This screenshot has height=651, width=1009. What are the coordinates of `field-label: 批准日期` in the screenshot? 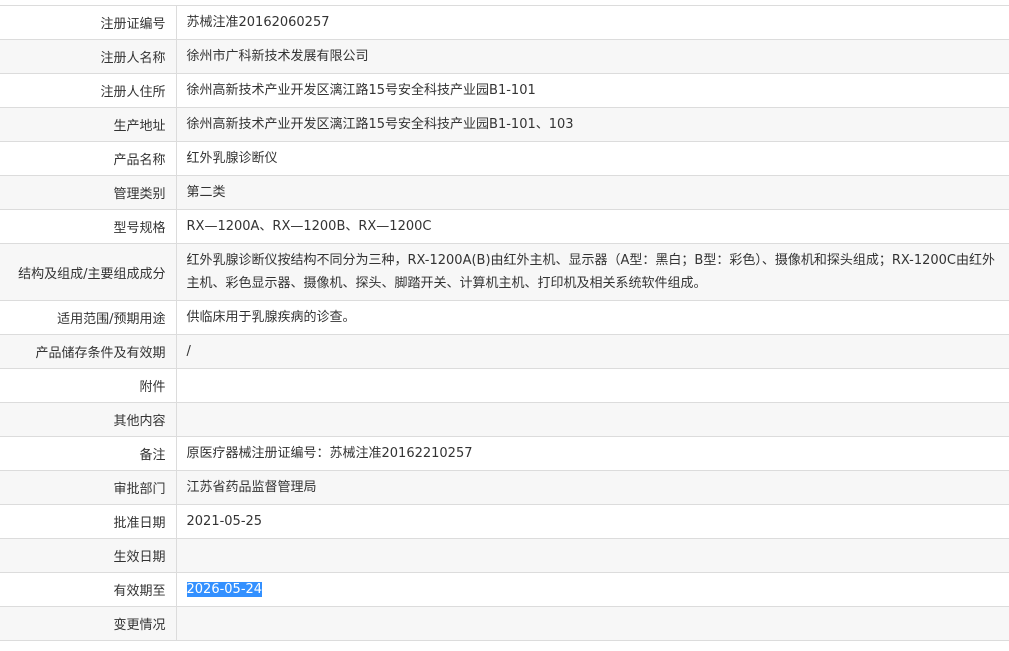 It's located at (88, 521).